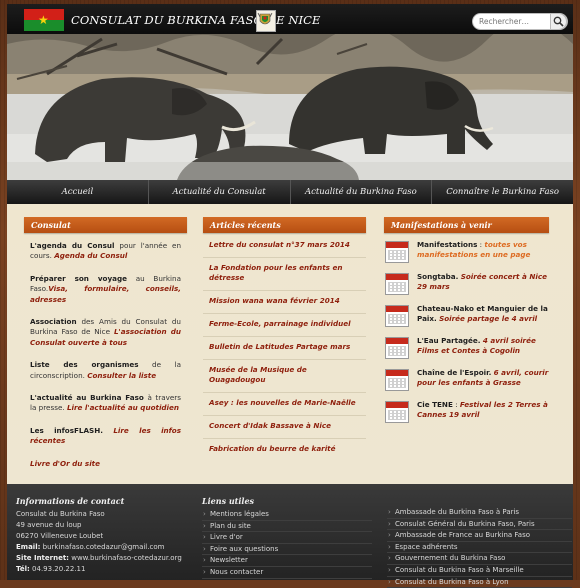 Image resolution: width=580 pixels, height=588 pixels. Describe the element at coordinates (70, 501) in the screenshot. I see `contact-heading: Informations de contact` at that location.